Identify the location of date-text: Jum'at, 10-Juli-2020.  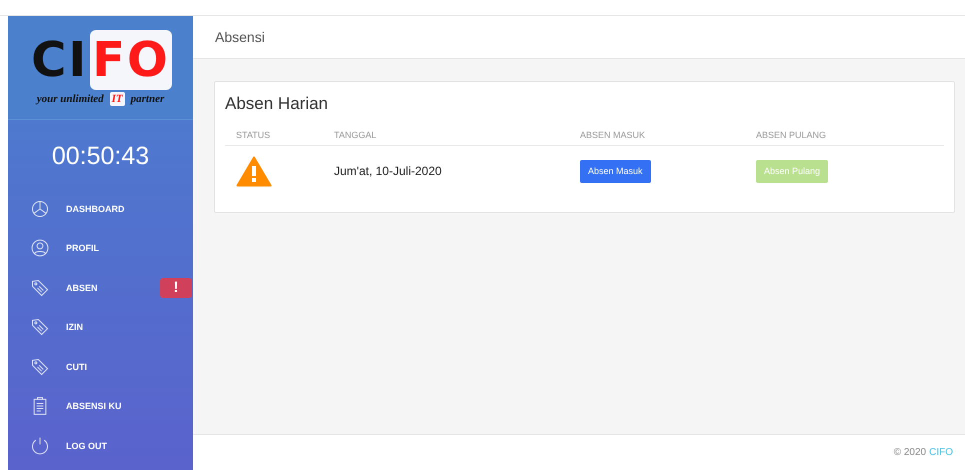
(388, 171).